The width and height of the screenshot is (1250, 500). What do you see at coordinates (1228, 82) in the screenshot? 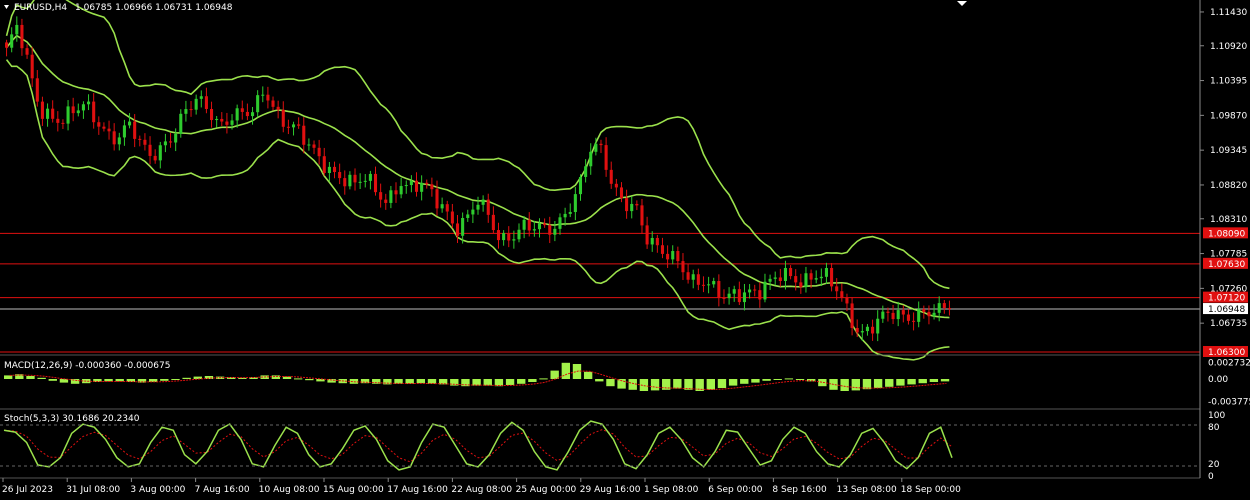
I see `y-tick-label: 1.10395` at bounding box center [1228, 82].